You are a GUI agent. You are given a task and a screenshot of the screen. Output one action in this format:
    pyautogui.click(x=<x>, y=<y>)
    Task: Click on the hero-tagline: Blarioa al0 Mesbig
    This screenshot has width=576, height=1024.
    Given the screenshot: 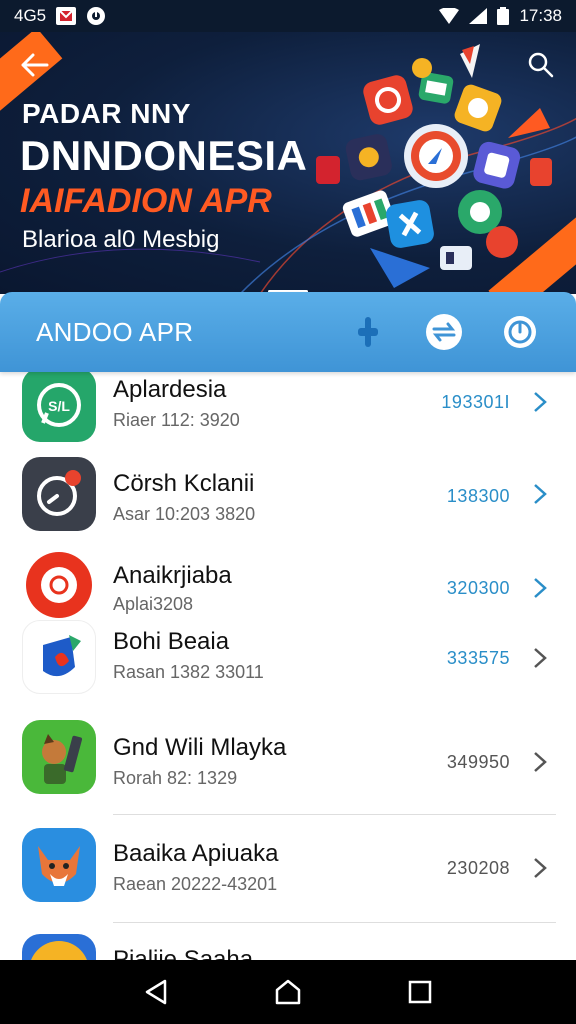 What is the action you would take?
    pyautogui.click(x=121, y=239)
    